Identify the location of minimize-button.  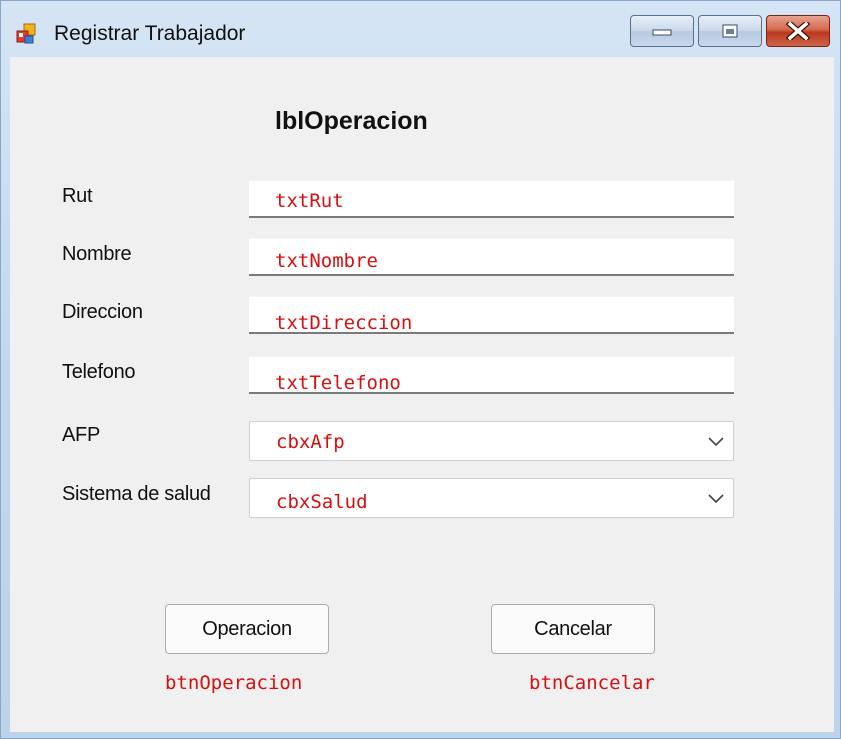
(662, 31).